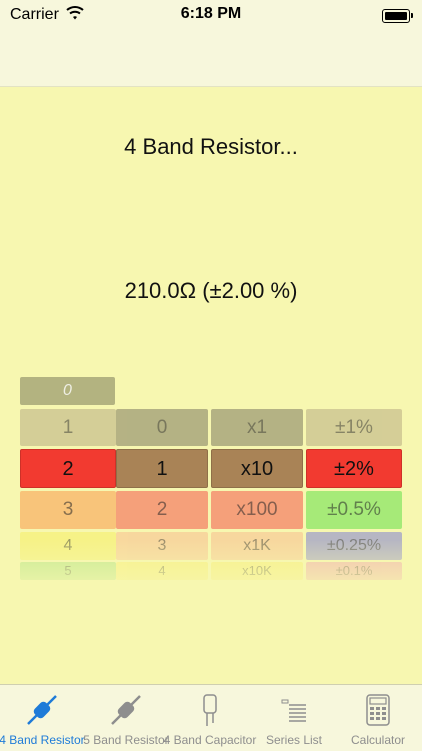 Image resolution: width=422 pixels, height=751 pixels. Describe the element at coordinates (162, 571) in the screenshot. I see `band2-option: 4` at that location.